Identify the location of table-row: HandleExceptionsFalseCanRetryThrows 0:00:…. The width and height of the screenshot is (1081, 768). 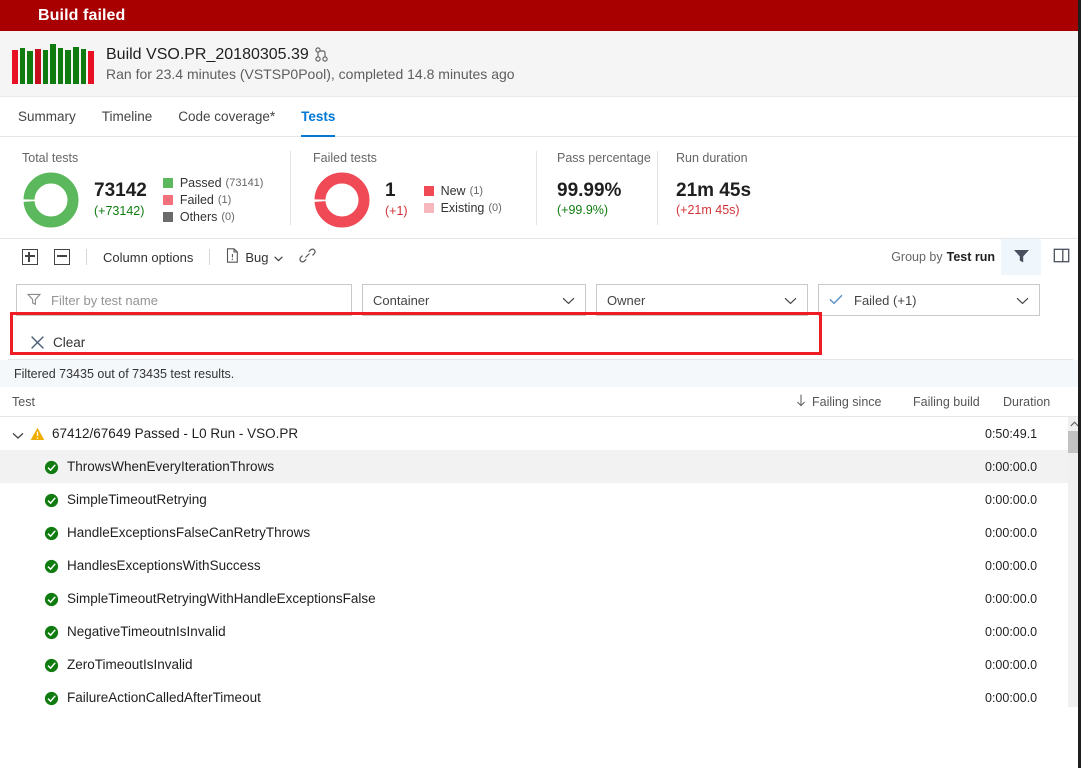
(540, 532).